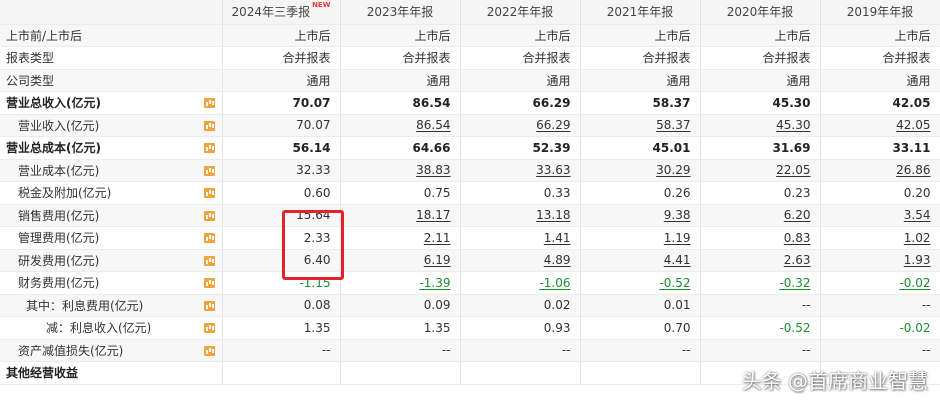  Describe the element at coordinates (53, 103) in the screenshot. I see `row-label: 营业总收入(亿元)` at that location.